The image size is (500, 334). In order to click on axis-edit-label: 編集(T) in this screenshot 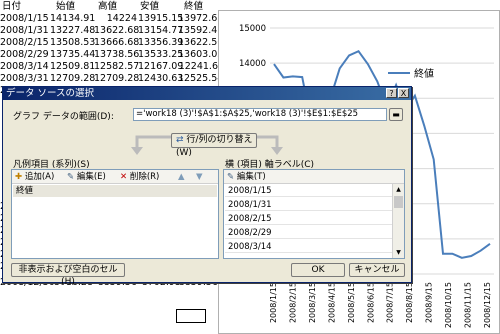, I will do `click(251, 177)`.